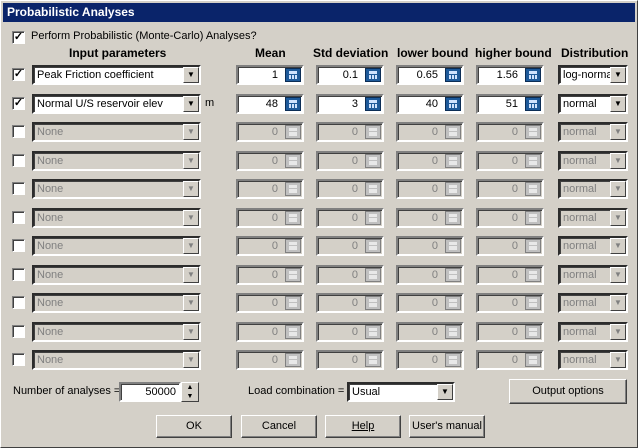 Image resolution: width=638 pixels, height=448 pixels. What do you see at coordinates (350, 104) in the screenshot?
I see `std-deviation-input: 3` at bounding box center [350, 104].